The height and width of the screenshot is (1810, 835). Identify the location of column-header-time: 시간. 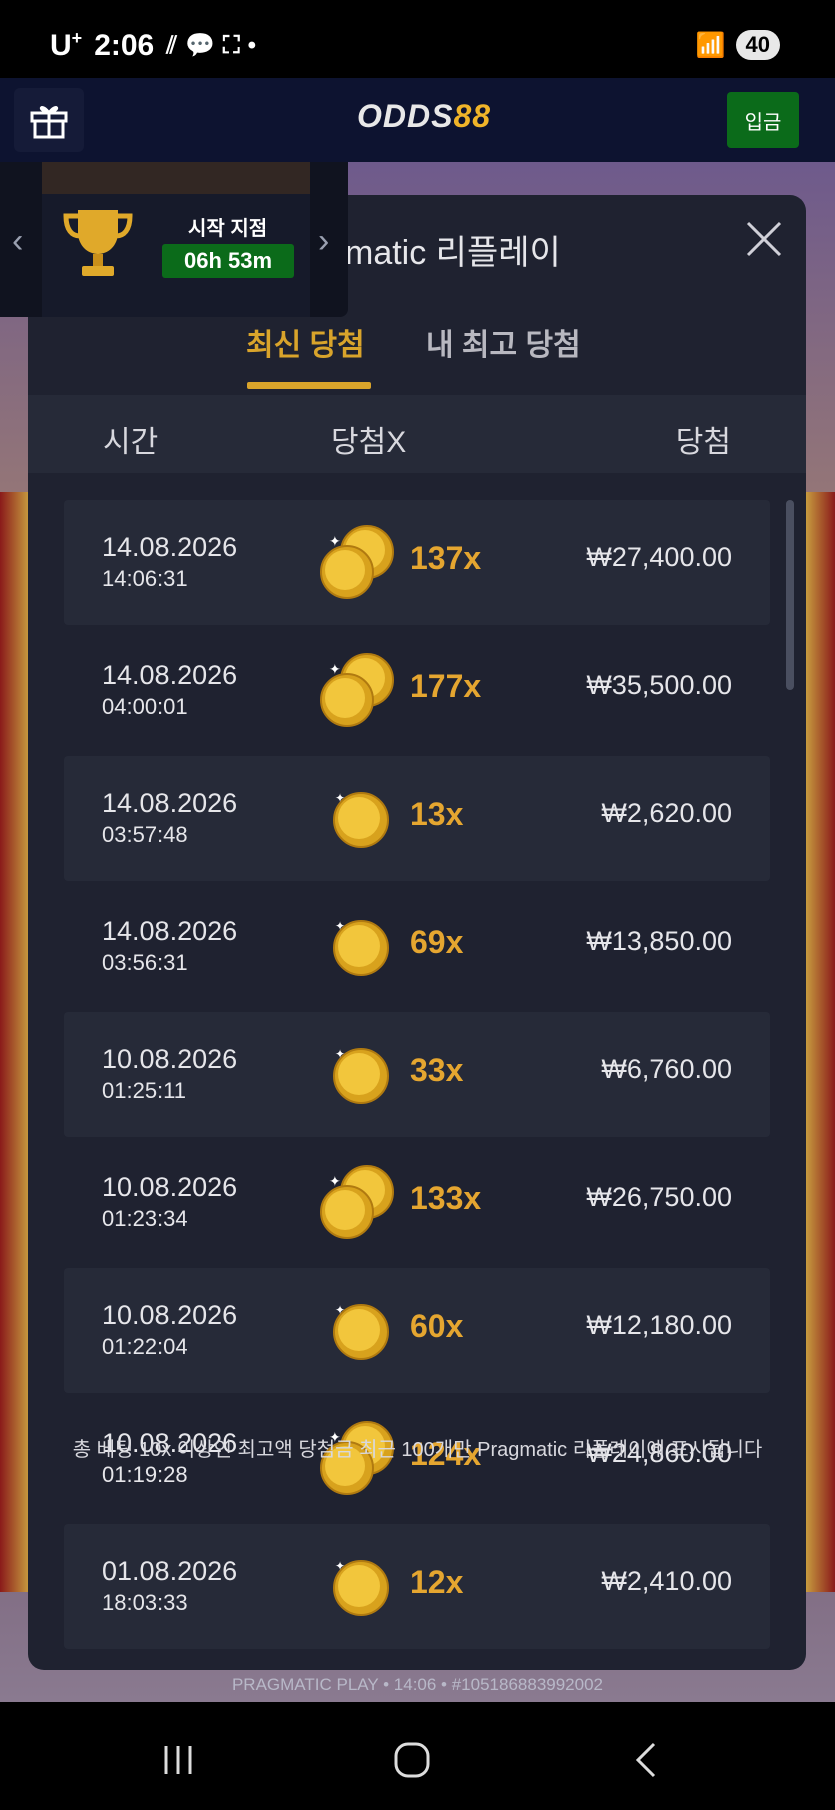
(131, 442).